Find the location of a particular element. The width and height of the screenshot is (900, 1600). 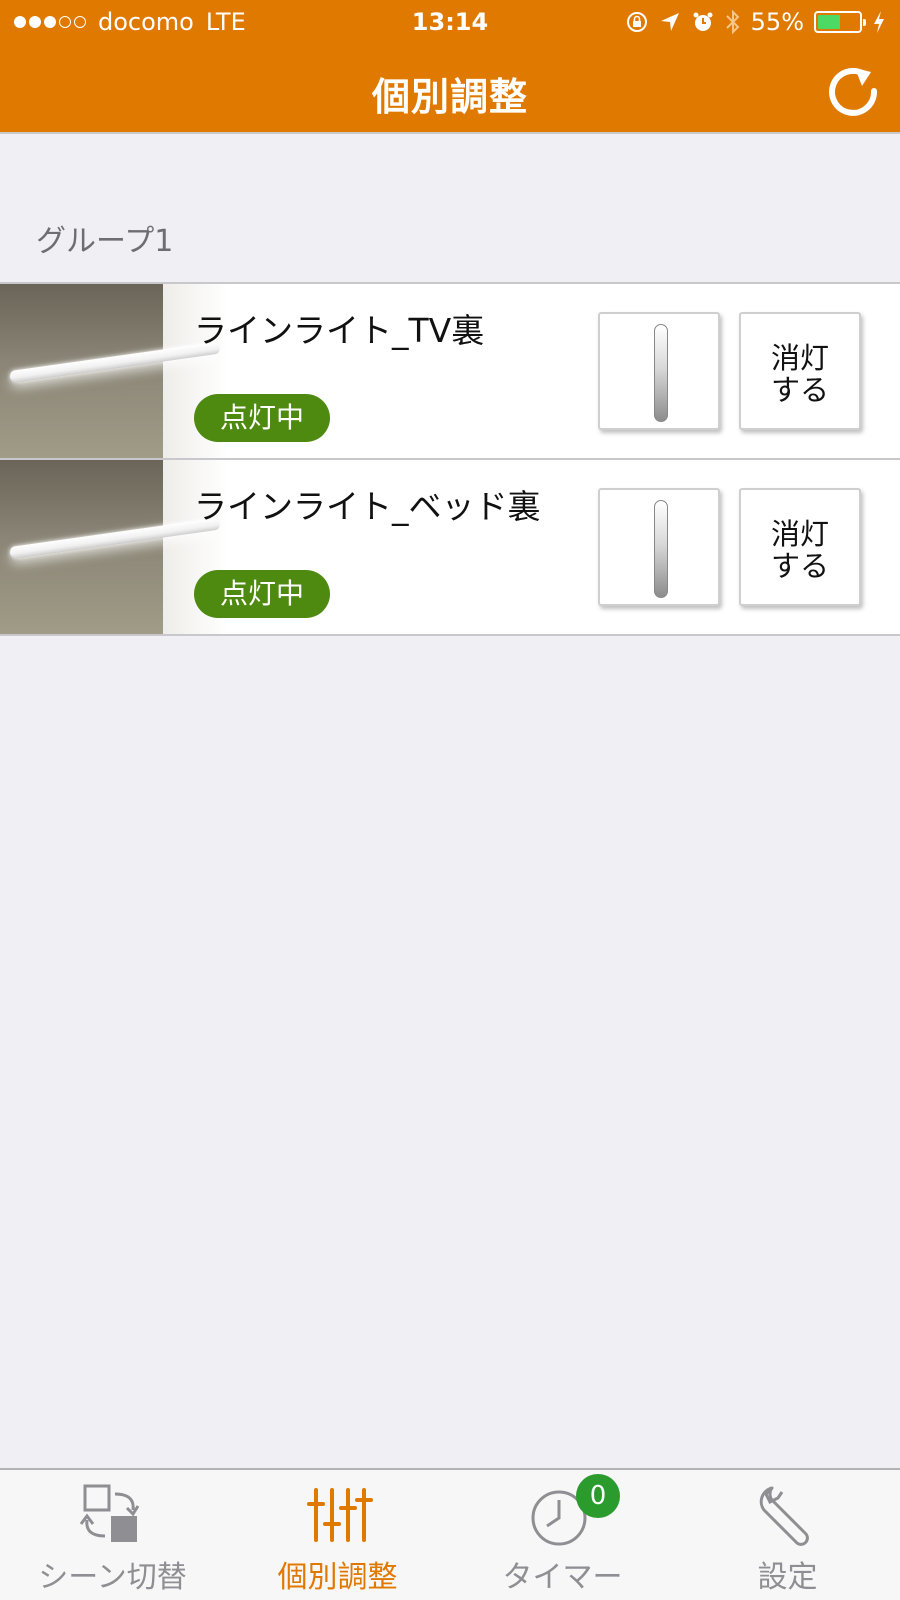

scene-switch-icon is located at coordinates (109, 1513).